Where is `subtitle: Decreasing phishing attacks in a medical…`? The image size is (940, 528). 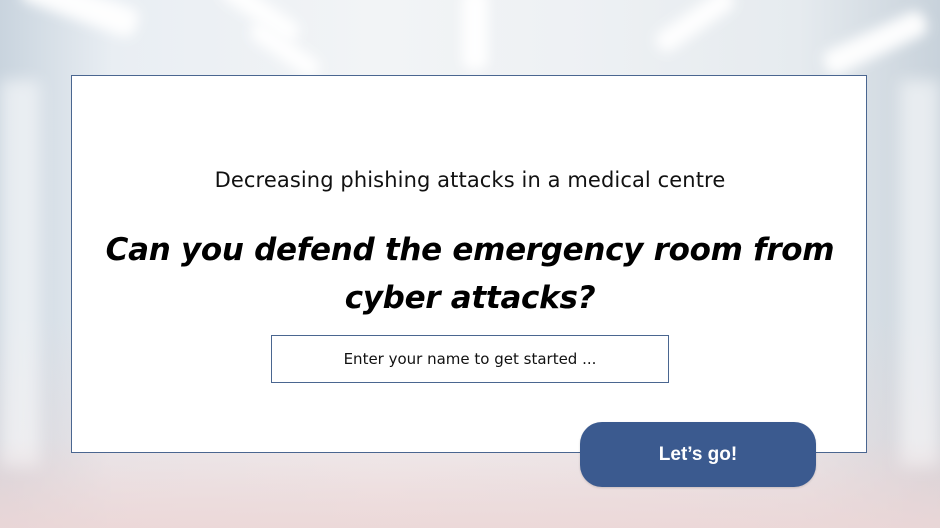 subtitle: Decreasing phishing attacks in a medical… is located at coordinates (470, 180).